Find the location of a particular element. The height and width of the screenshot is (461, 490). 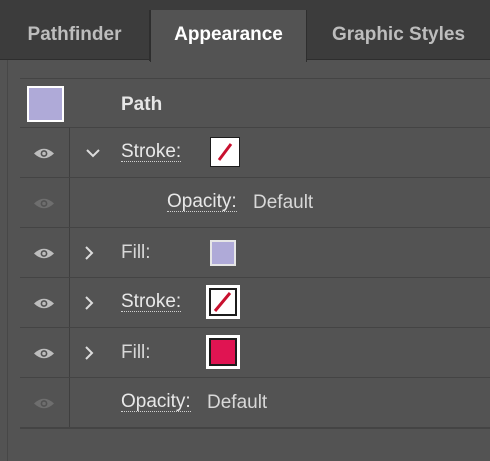

tab-graphic-styles: Graphic Styles is located at coordinates (398, 35).